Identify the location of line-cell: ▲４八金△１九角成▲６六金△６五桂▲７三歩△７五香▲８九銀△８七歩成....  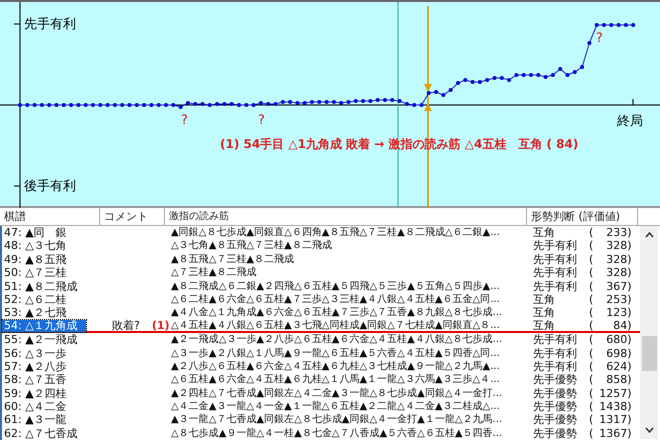
(336, 312).